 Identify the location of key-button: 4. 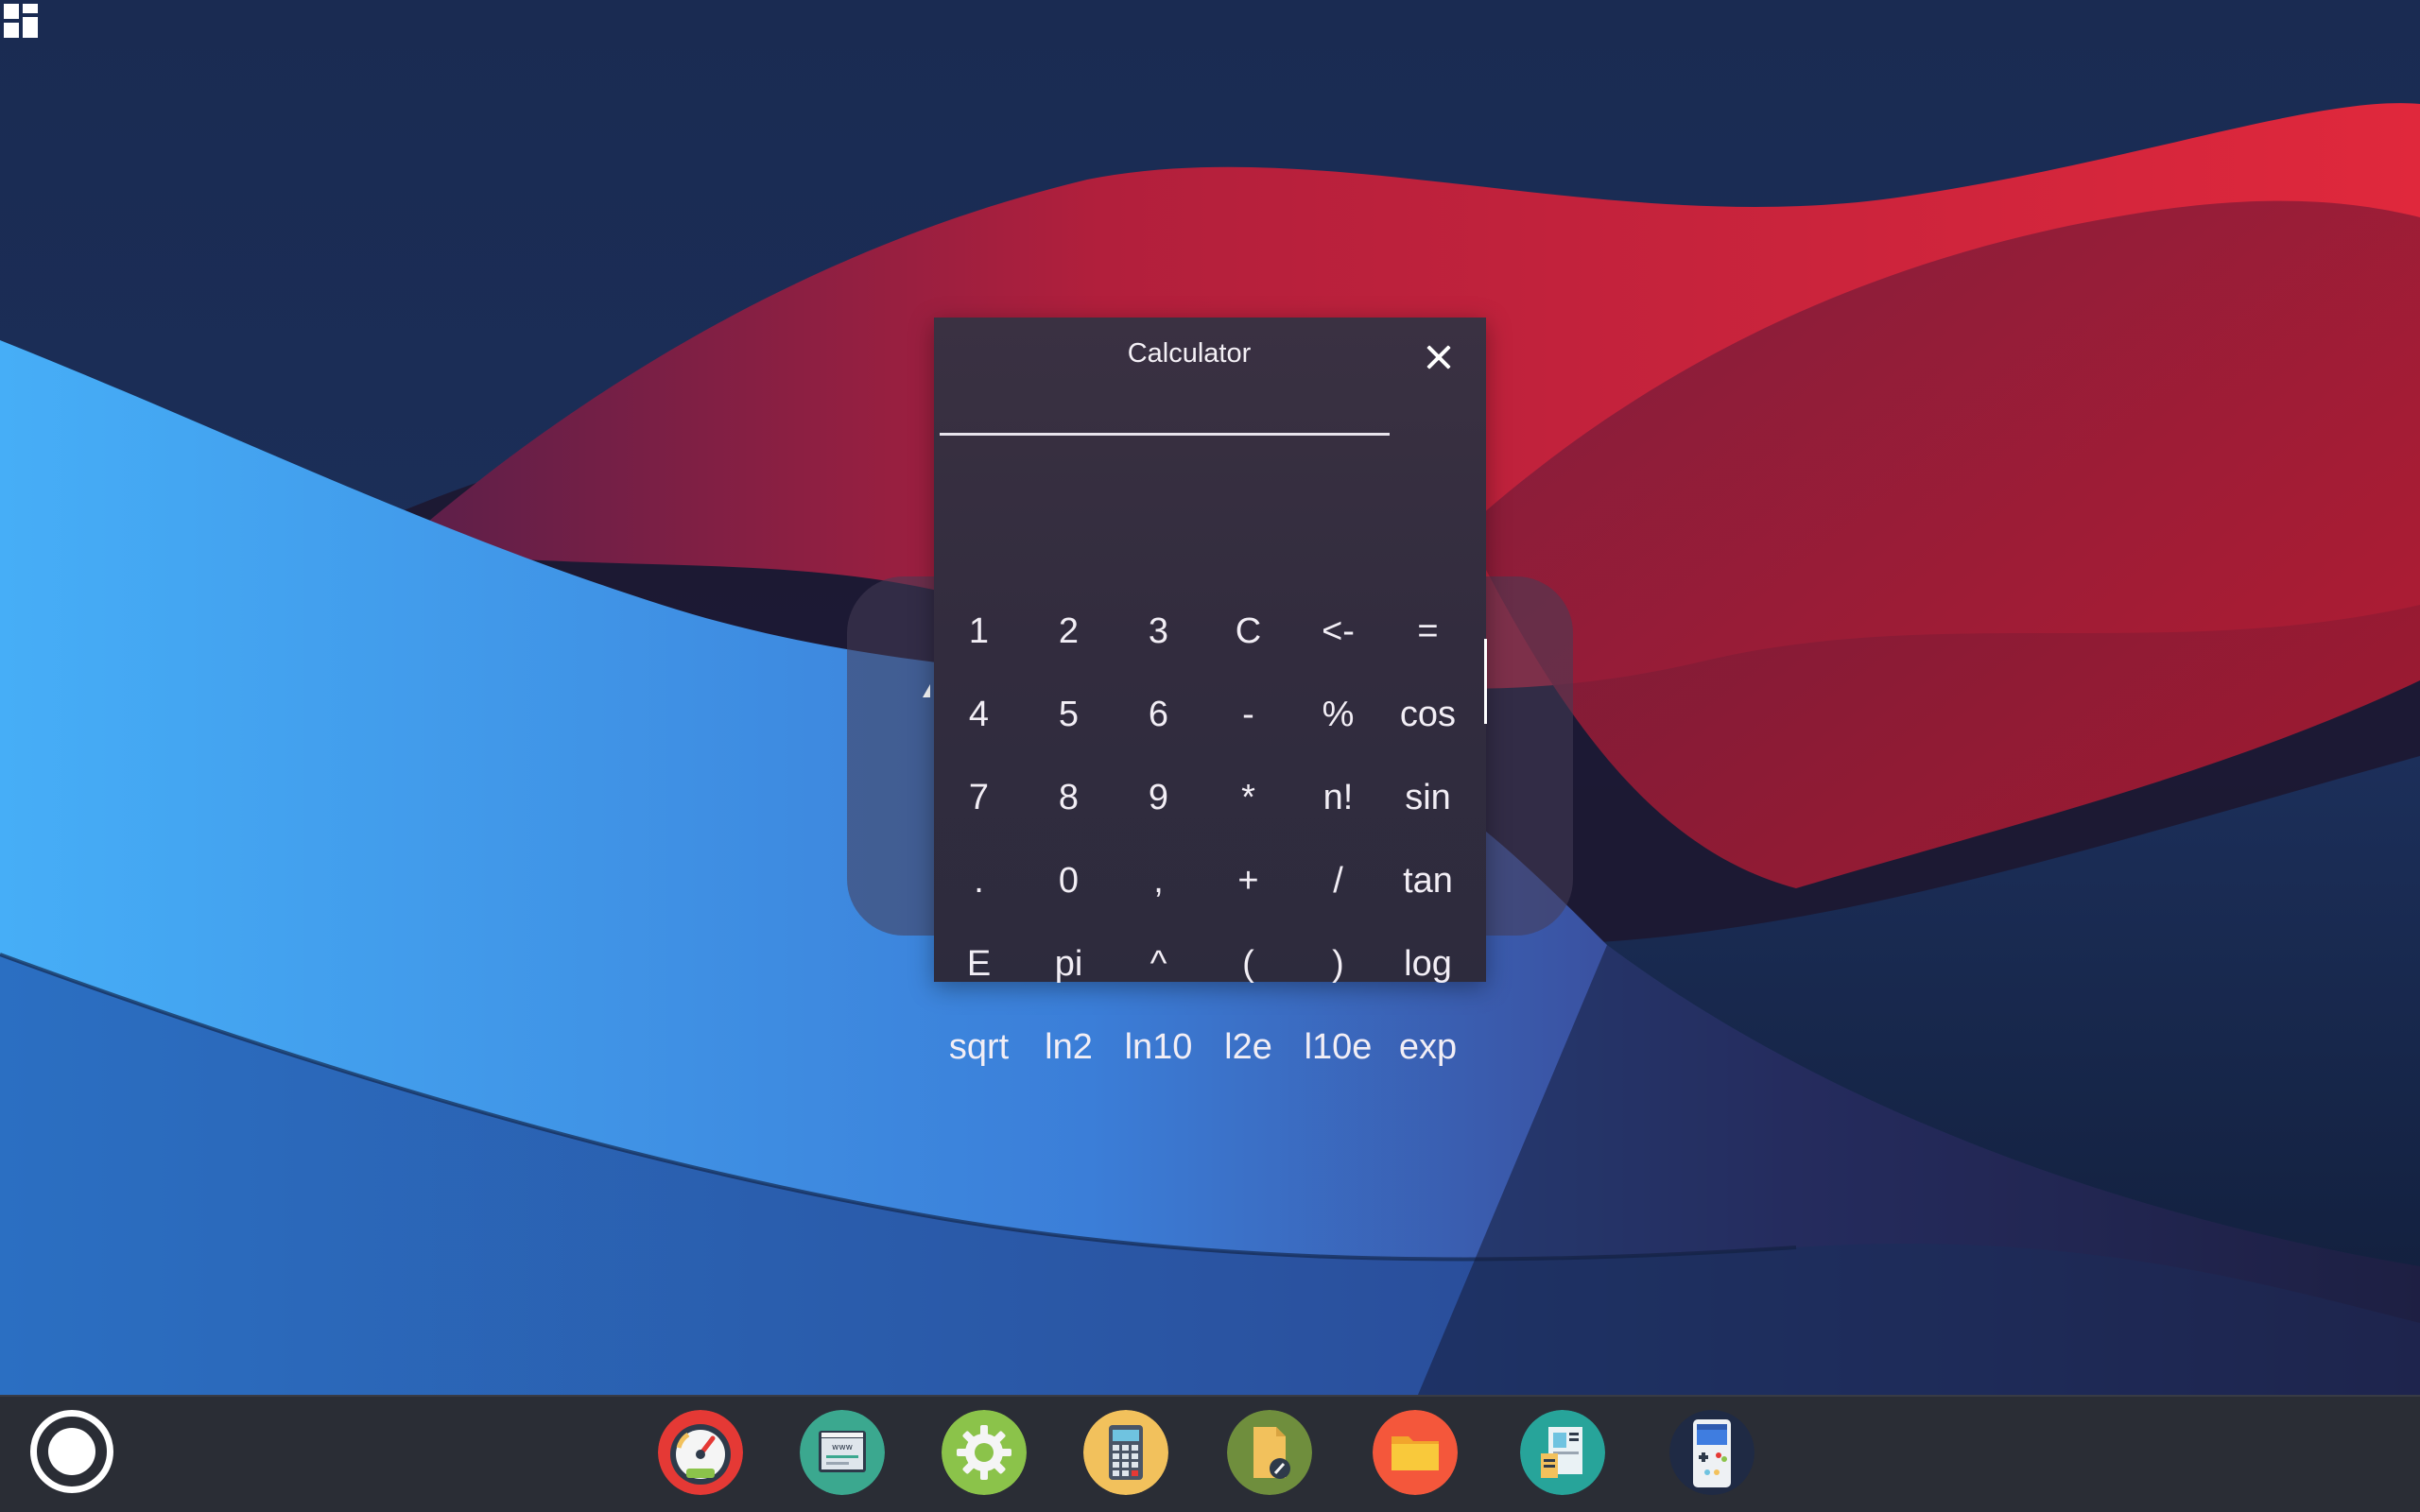
(979, 714).